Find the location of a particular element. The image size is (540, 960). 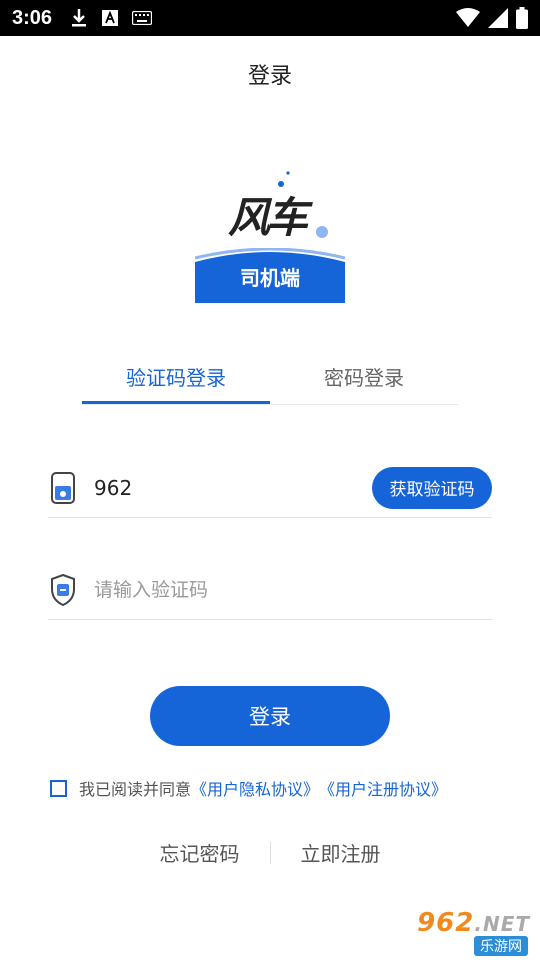

a-badge-icon is located at coordinates (110, 18).